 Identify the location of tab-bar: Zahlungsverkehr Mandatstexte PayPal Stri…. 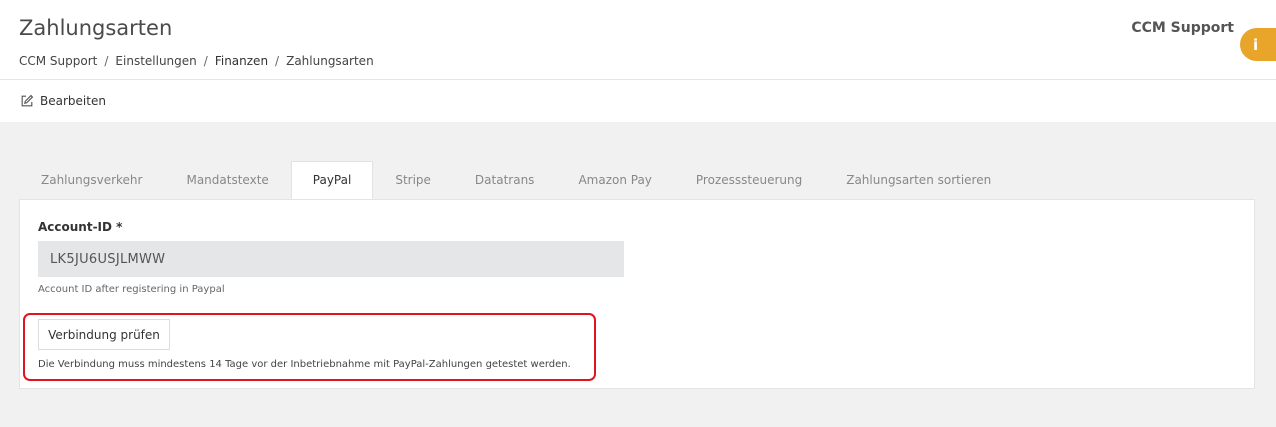
(516, 180).